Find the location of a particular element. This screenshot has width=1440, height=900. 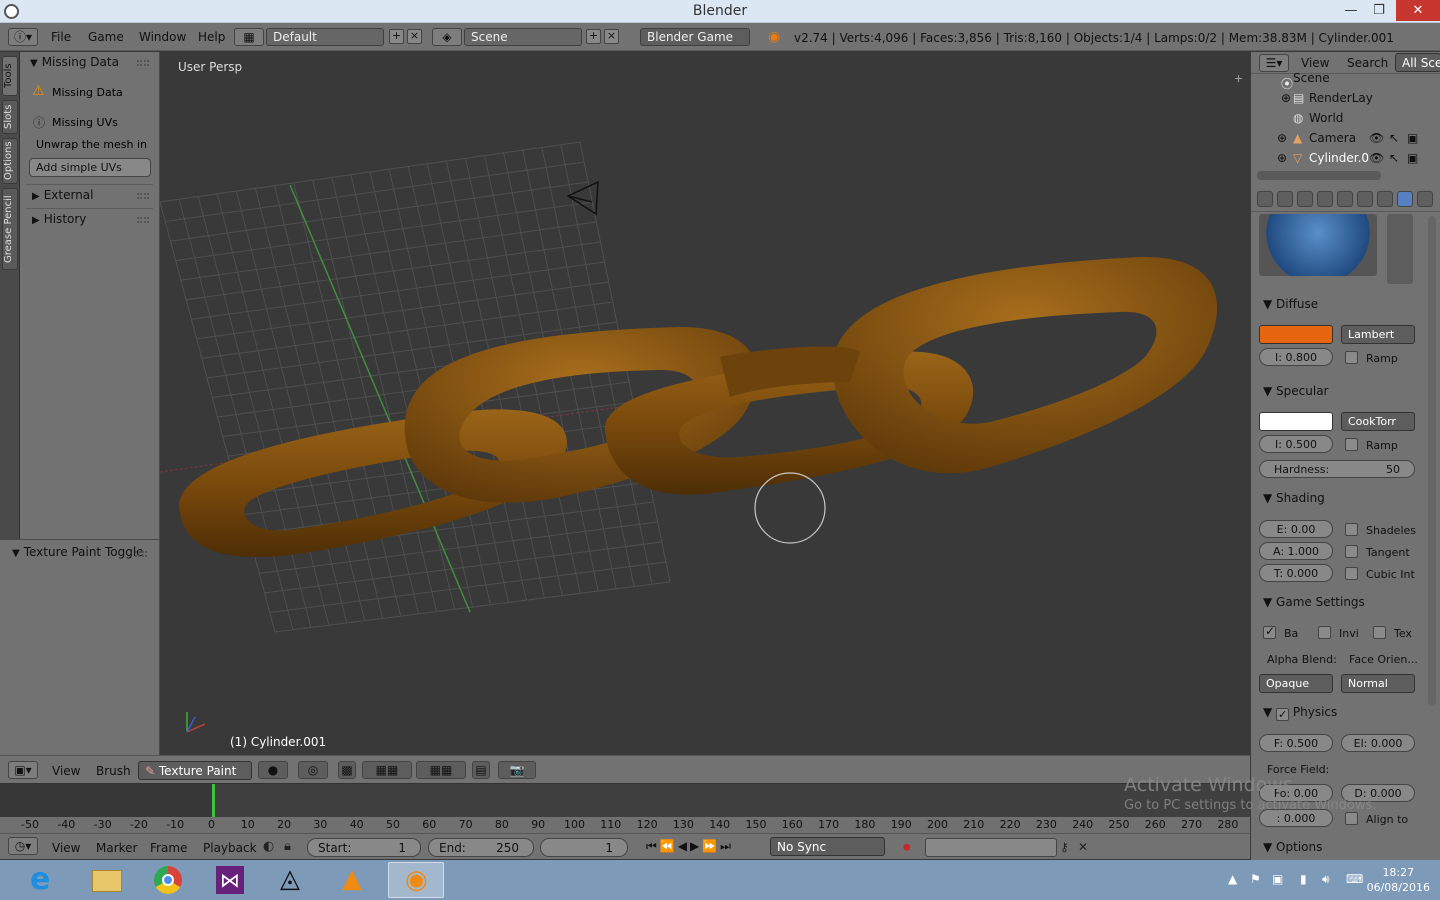

record-icon: ⏺ is located at coordinates (907, 847).